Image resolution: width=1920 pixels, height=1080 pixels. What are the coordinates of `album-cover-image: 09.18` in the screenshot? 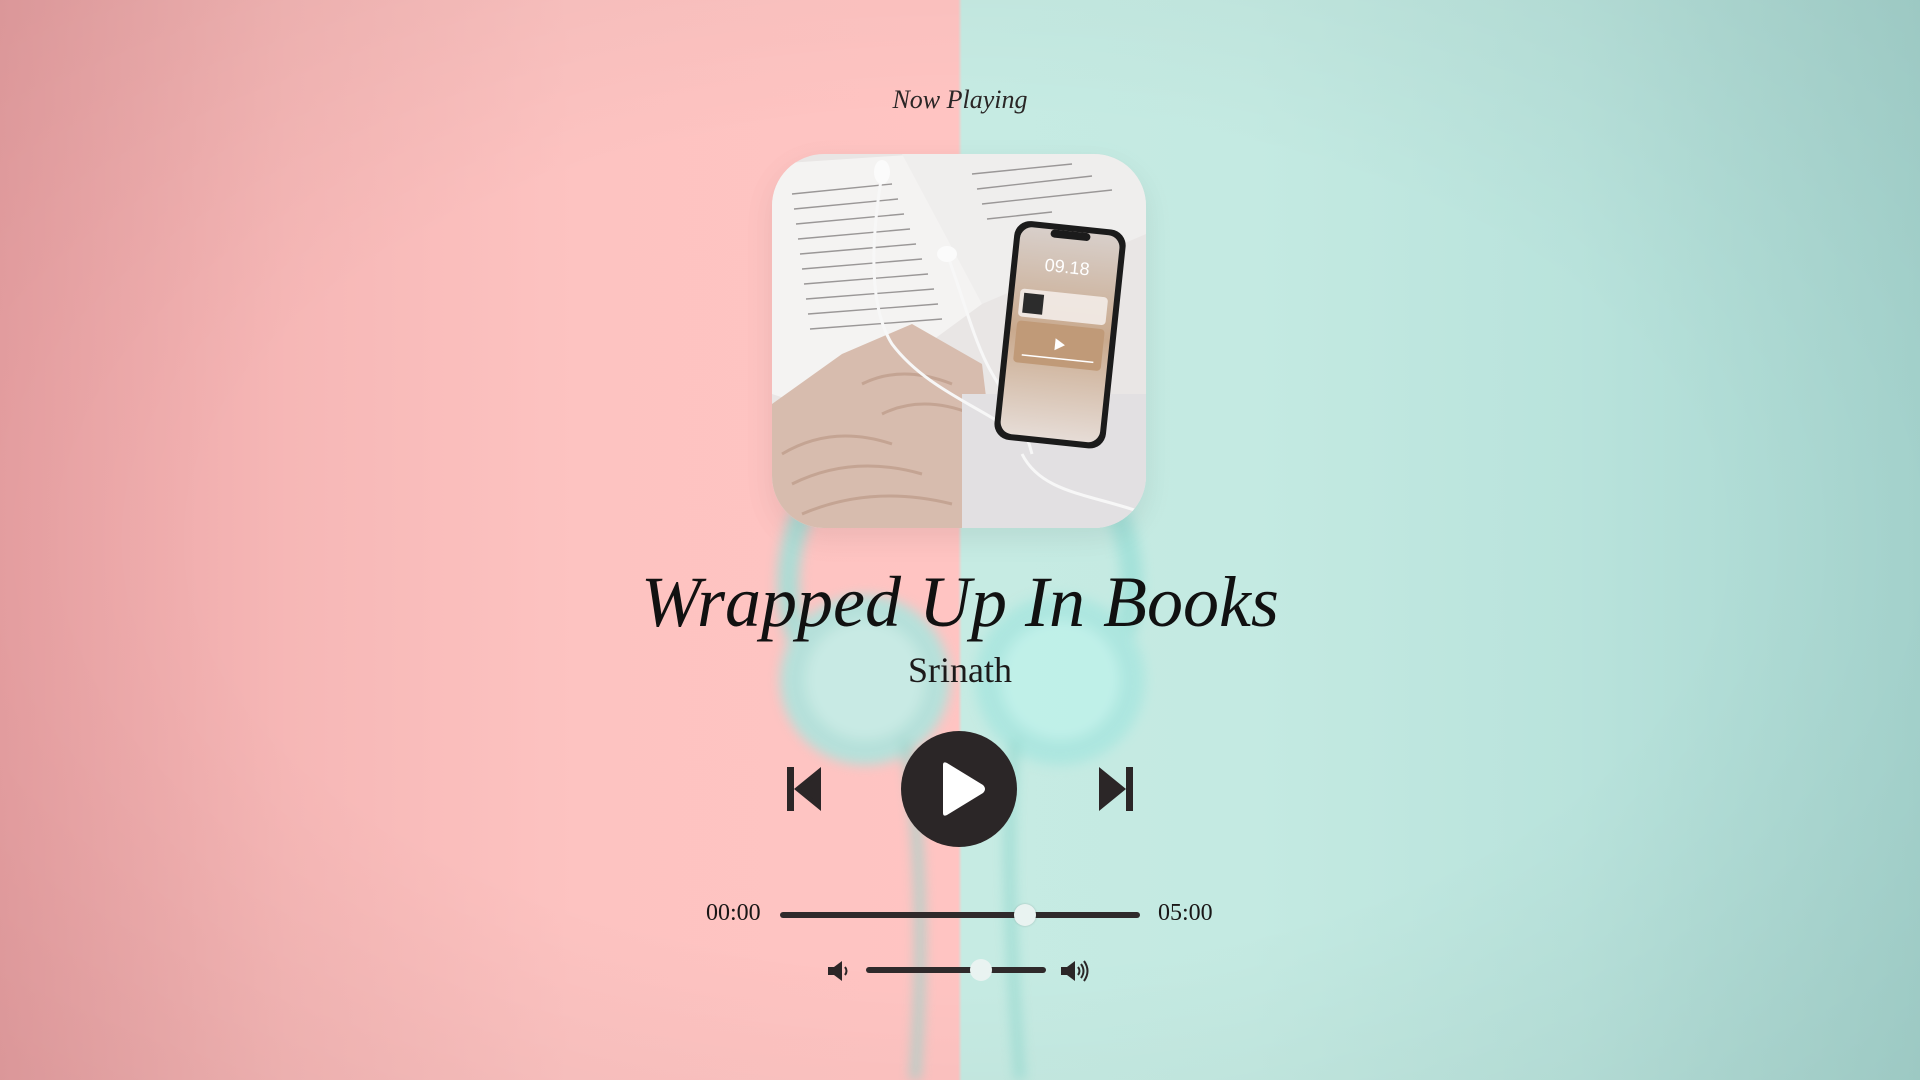 It's located at (959, 341).